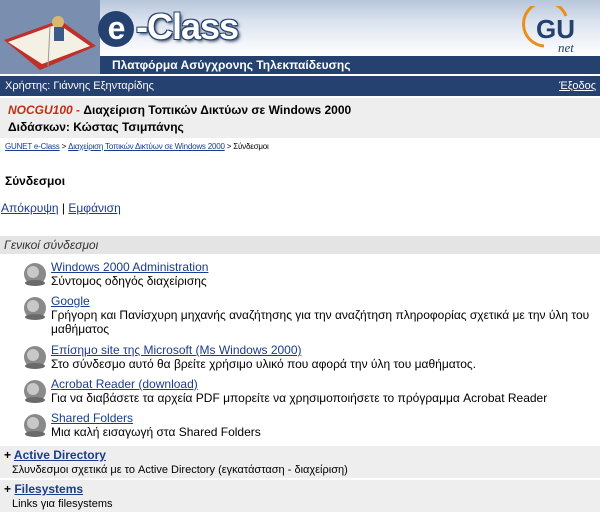 The height and width of the screenshot is (516, 612). Describe the element at coordinates (300, 245) in the screenshot. I see `general-category-header: Γενικοί σύνδεσμοι` at that location.